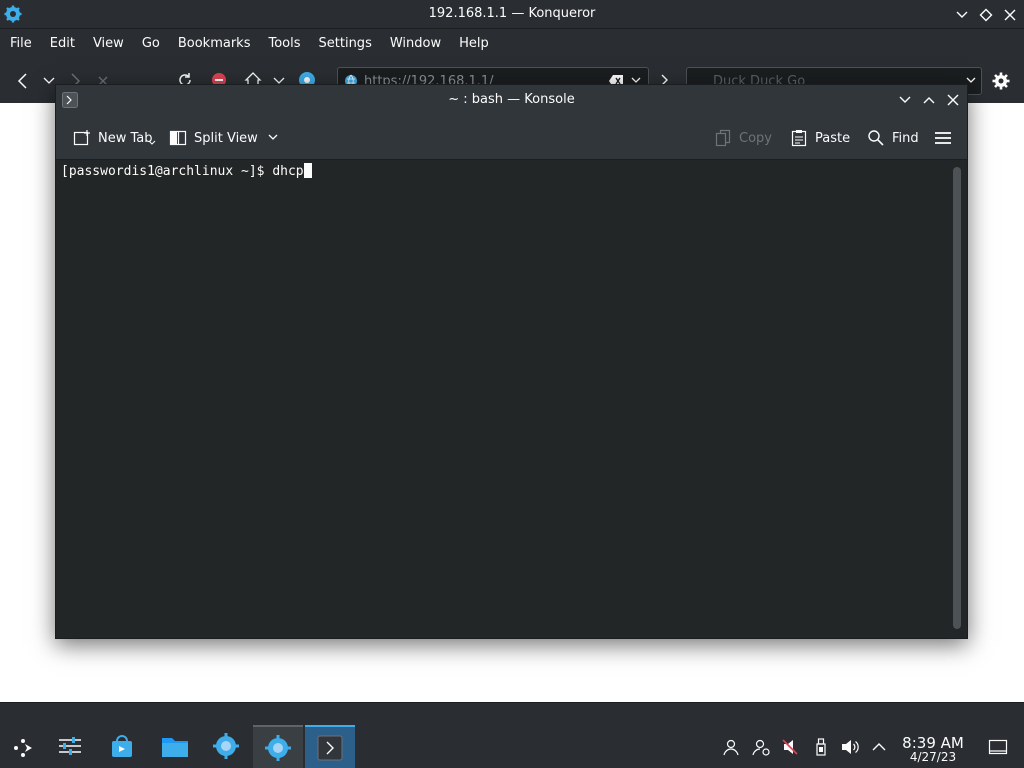 The image size is (1024, 768). I want to click on tray-expand-chevron-up-icon, so click(879, 747).